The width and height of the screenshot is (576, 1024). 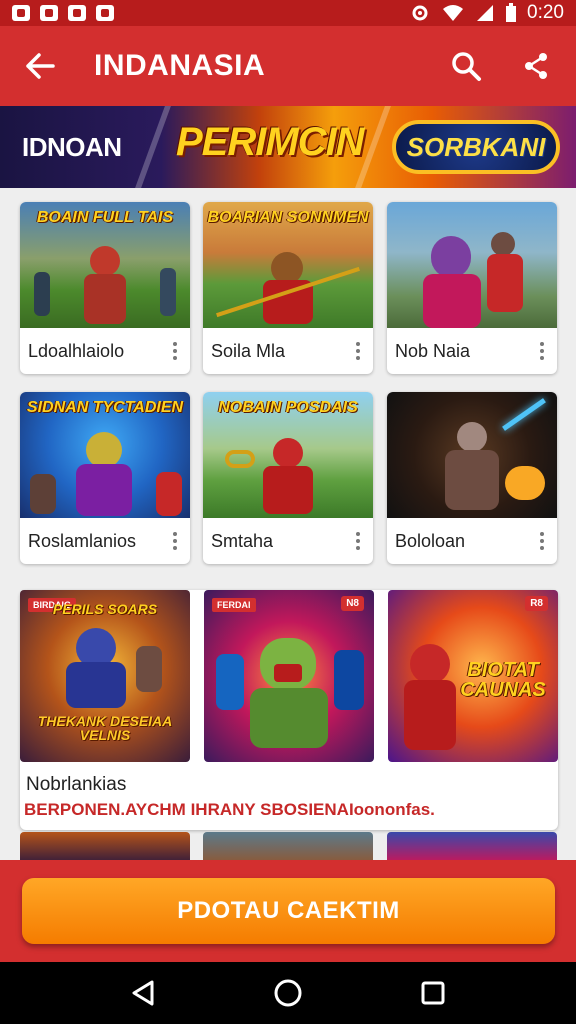 I want to click on monster-mouth, so click(x=288, y=673).